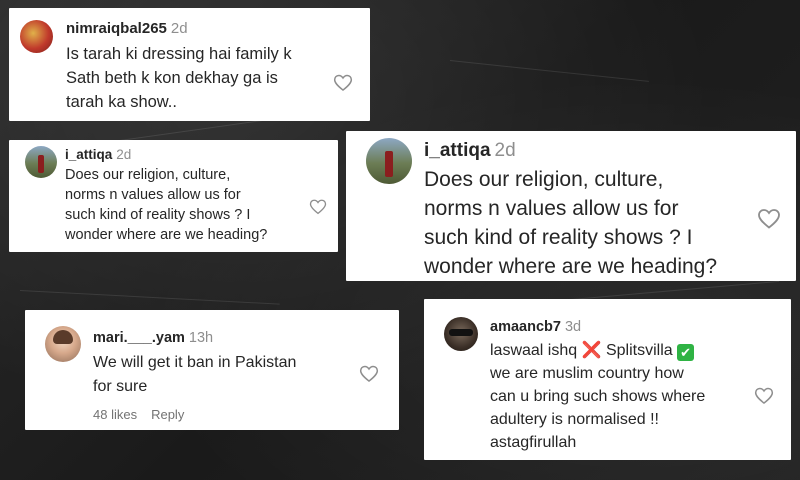 This screenshot has height=480, width=800. I want to click on comment-username: mari.___.yam 13h, so click(153, 338).